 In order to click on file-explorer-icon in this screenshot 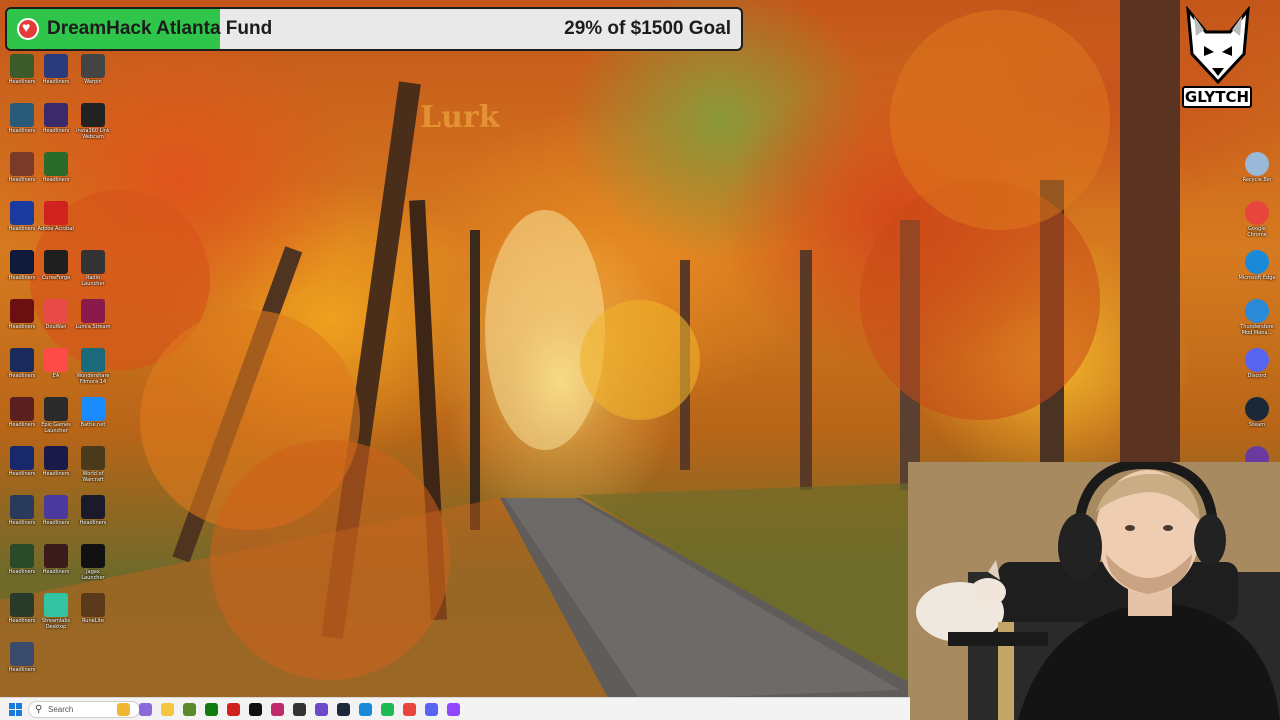, I will do `click(123, 709)`.